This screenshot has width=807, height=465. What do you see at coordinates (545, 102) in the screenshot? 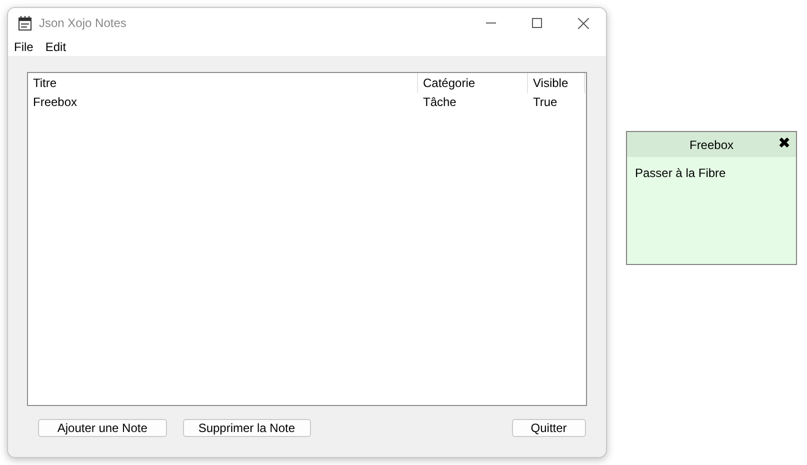
I see `table-cell: True` at bounding box center [545, 102].